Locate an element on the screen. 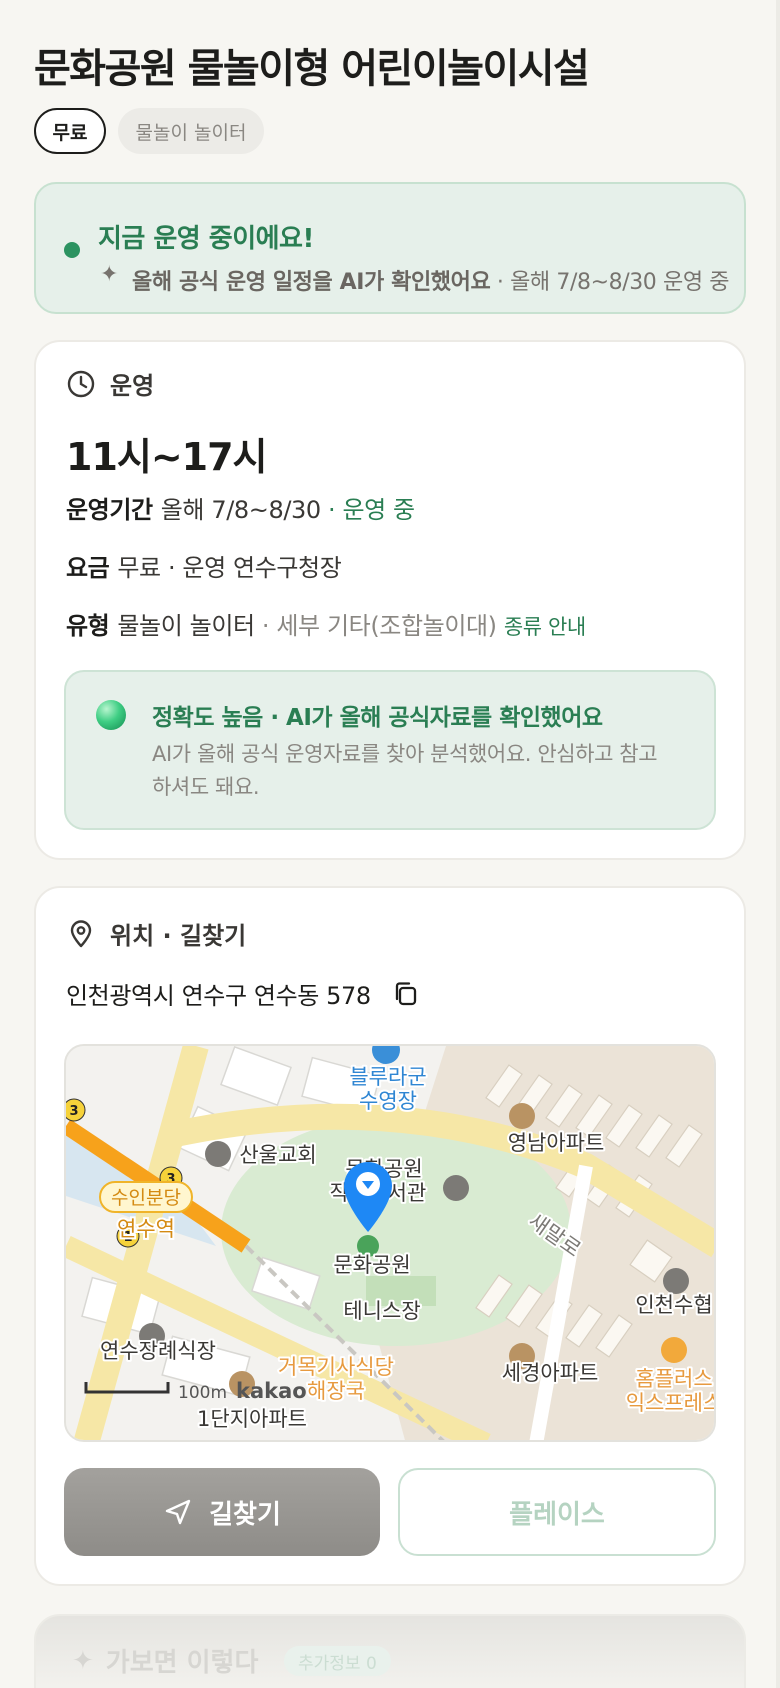 Image resolution: width=780 pixels, height=1688 pixels. type-detail: · 세부 기타(조합놀이대) is located at coordinates (375, 626).